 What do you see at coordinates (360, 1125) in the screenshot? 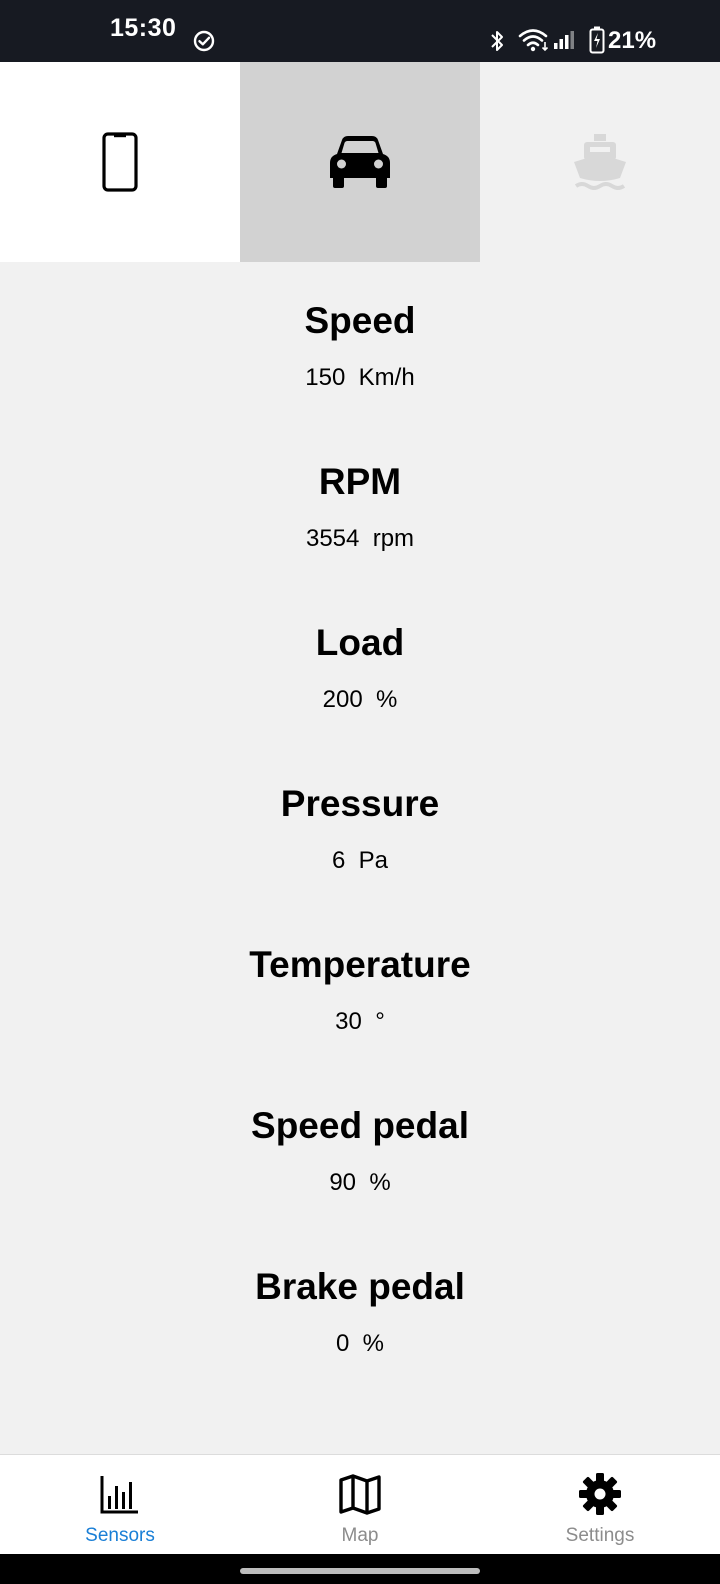
I see `sensor-title: Speed pedal` at bounding box center [360, 1125].